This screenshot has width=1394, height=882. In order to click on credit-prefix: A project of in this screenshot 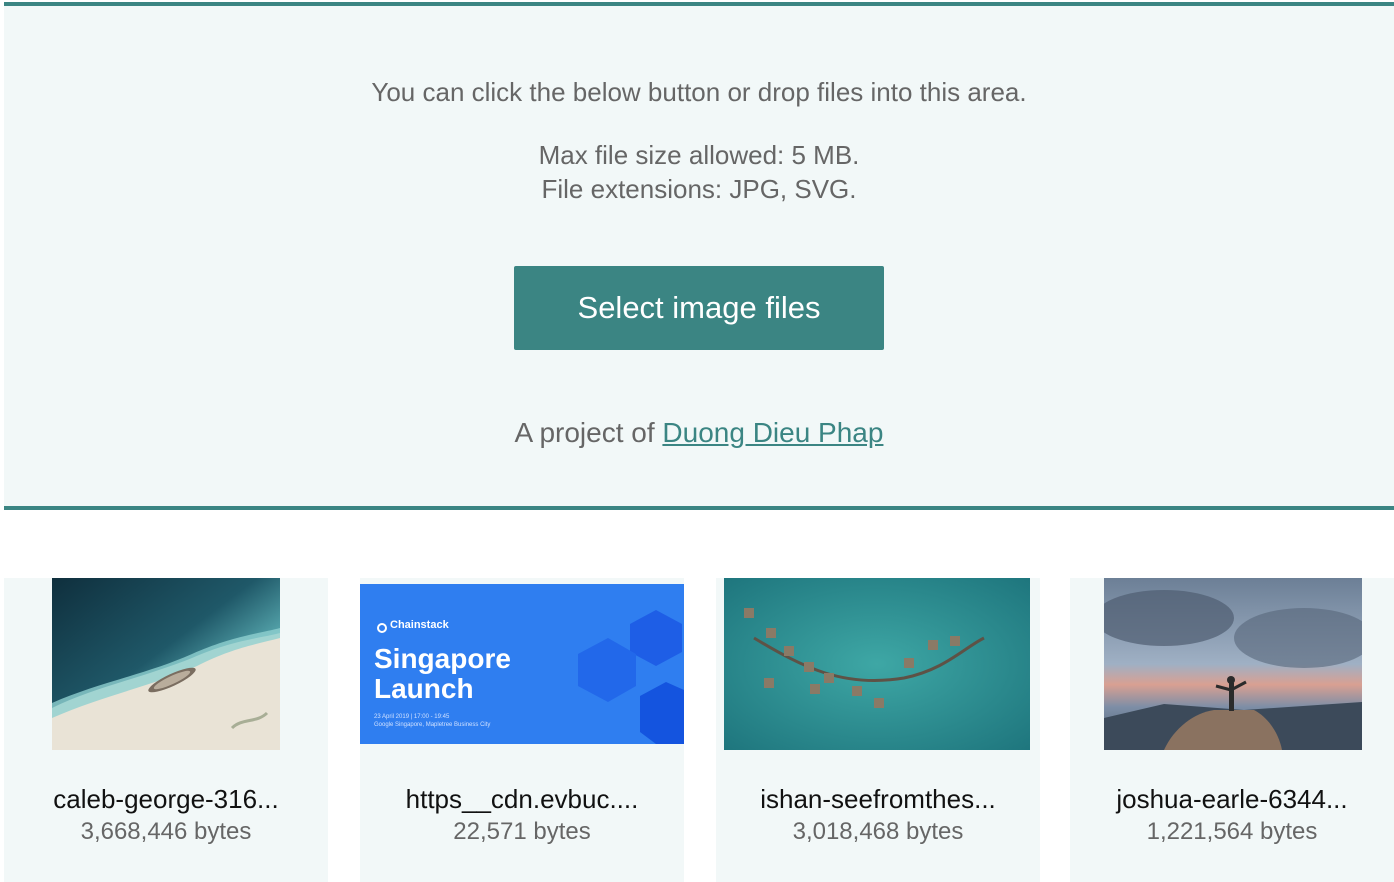, I will do `click(588, 432)`.